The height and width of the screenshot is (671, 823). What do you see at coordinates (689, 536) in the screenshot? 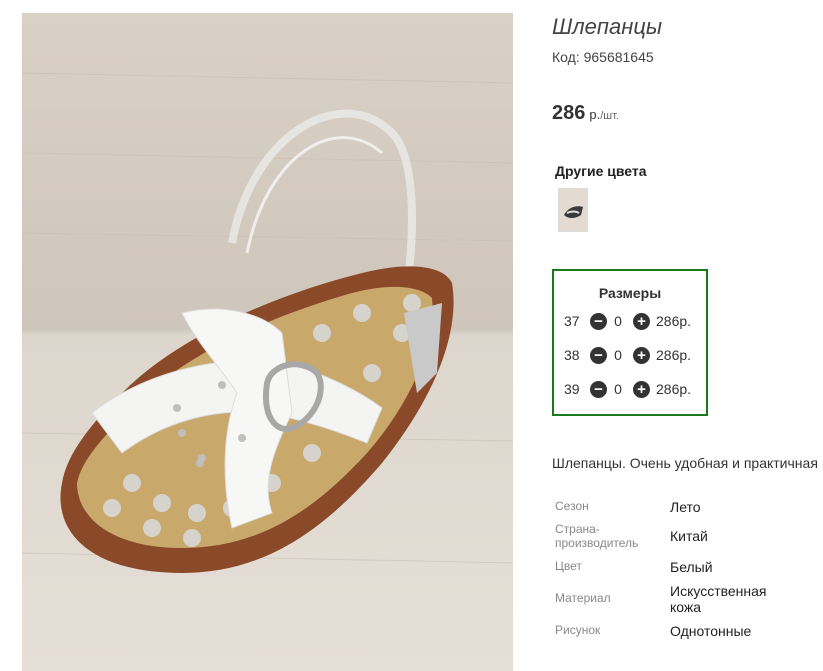
I see `property-value: Китай` at bounding box center [689, 536].